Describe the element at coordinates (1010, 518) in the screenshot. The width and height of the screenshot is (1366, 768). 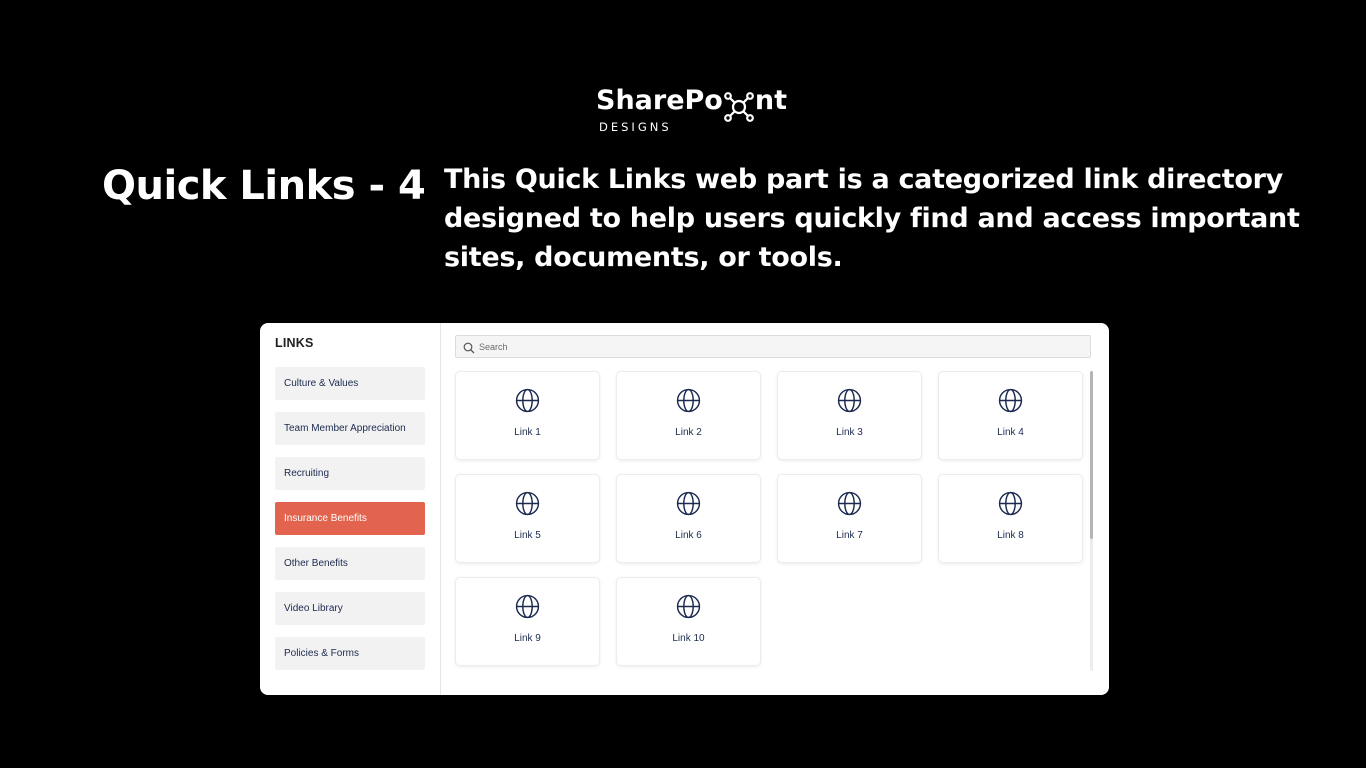
I see `link-tile-8: Link 8` at that location.